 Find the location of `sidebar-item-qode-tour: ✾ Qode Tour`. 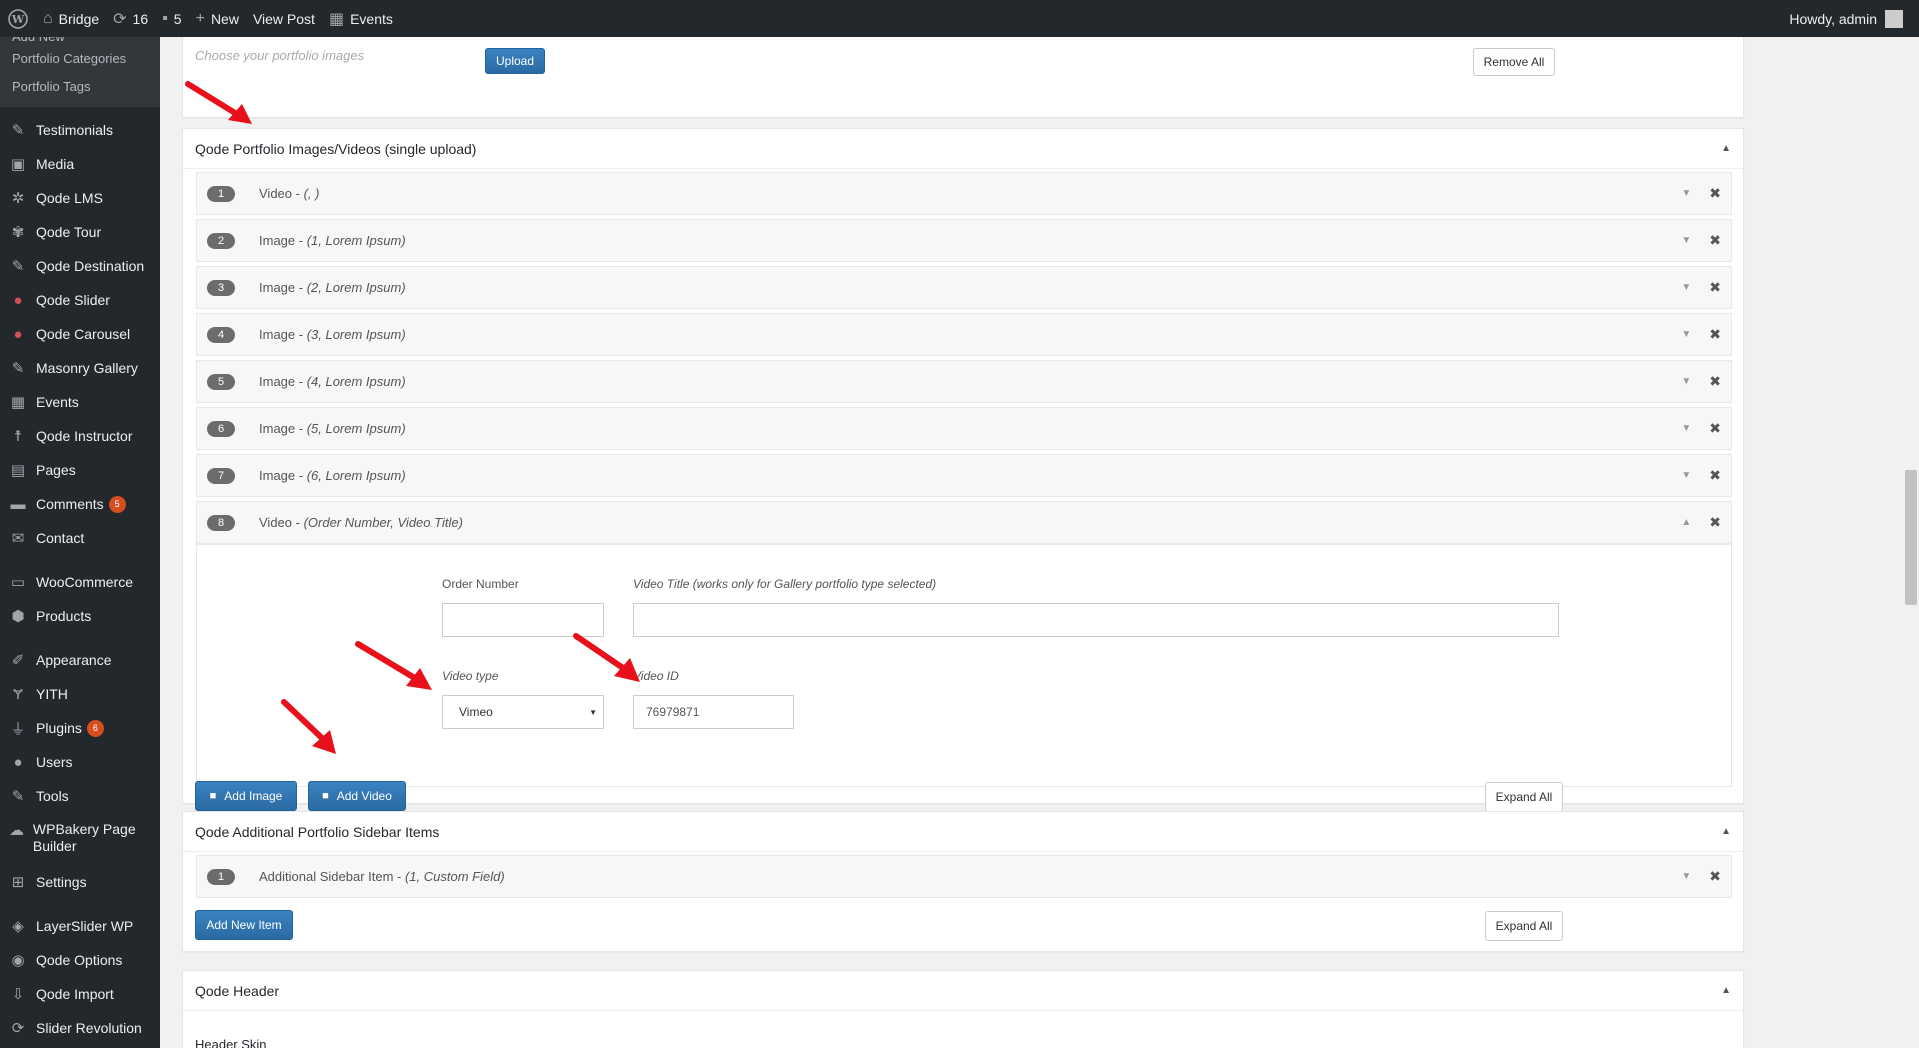

sidebar-item-qode-tour: ✾ Qode Tour is located at coordinates (80, 232).